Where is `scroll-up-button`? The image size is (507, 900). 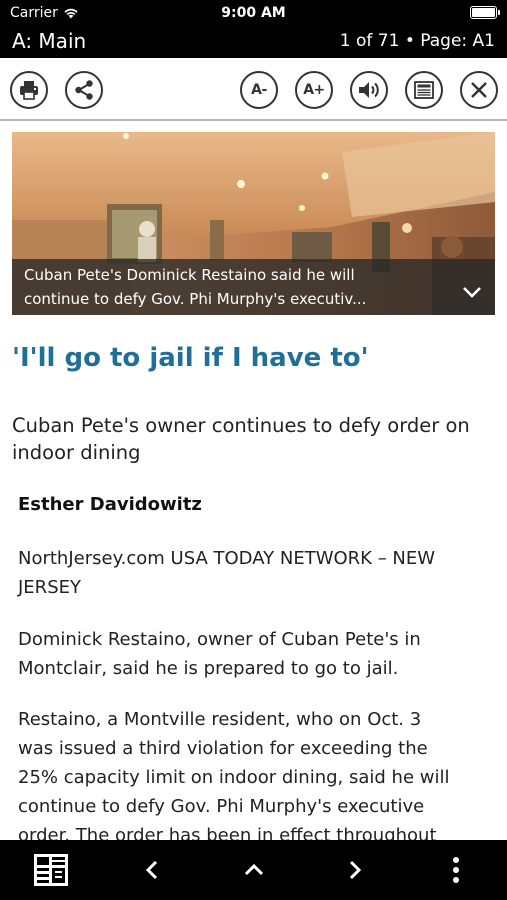
scroll-up-button is located at coordinates (254, 870).